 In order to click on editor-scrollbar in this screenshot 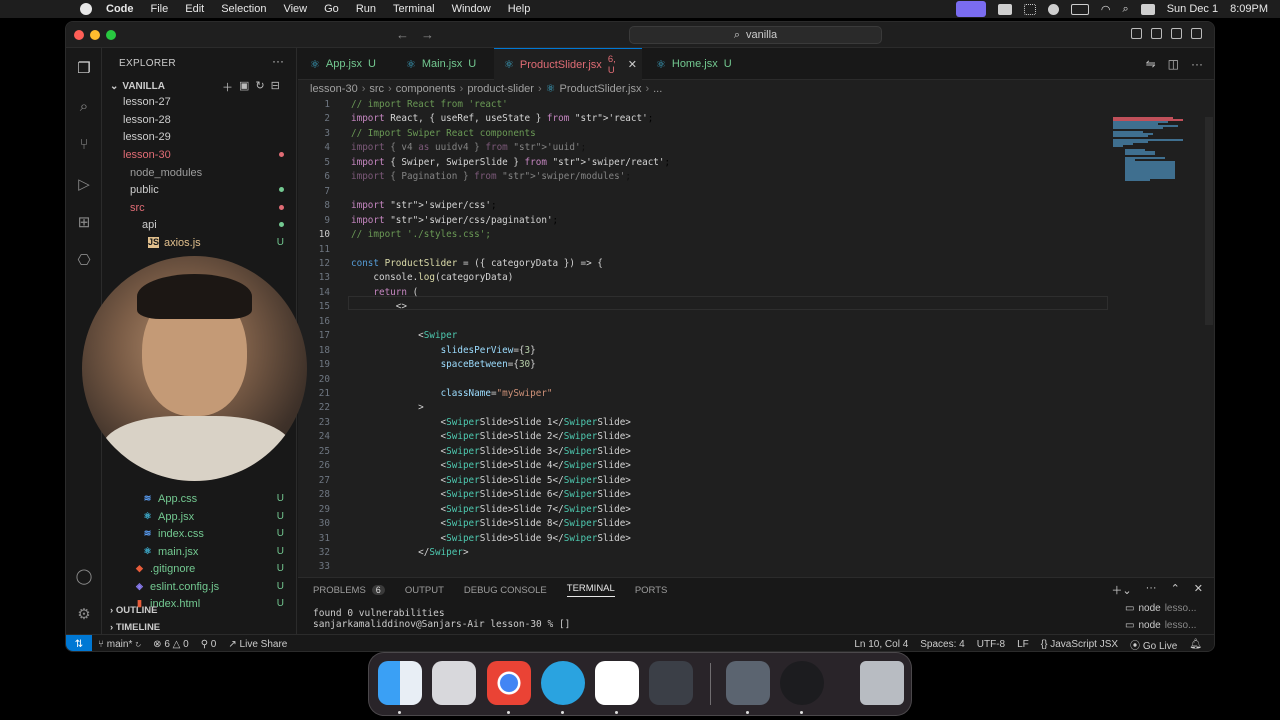, I will do `click(1209, 221)`.